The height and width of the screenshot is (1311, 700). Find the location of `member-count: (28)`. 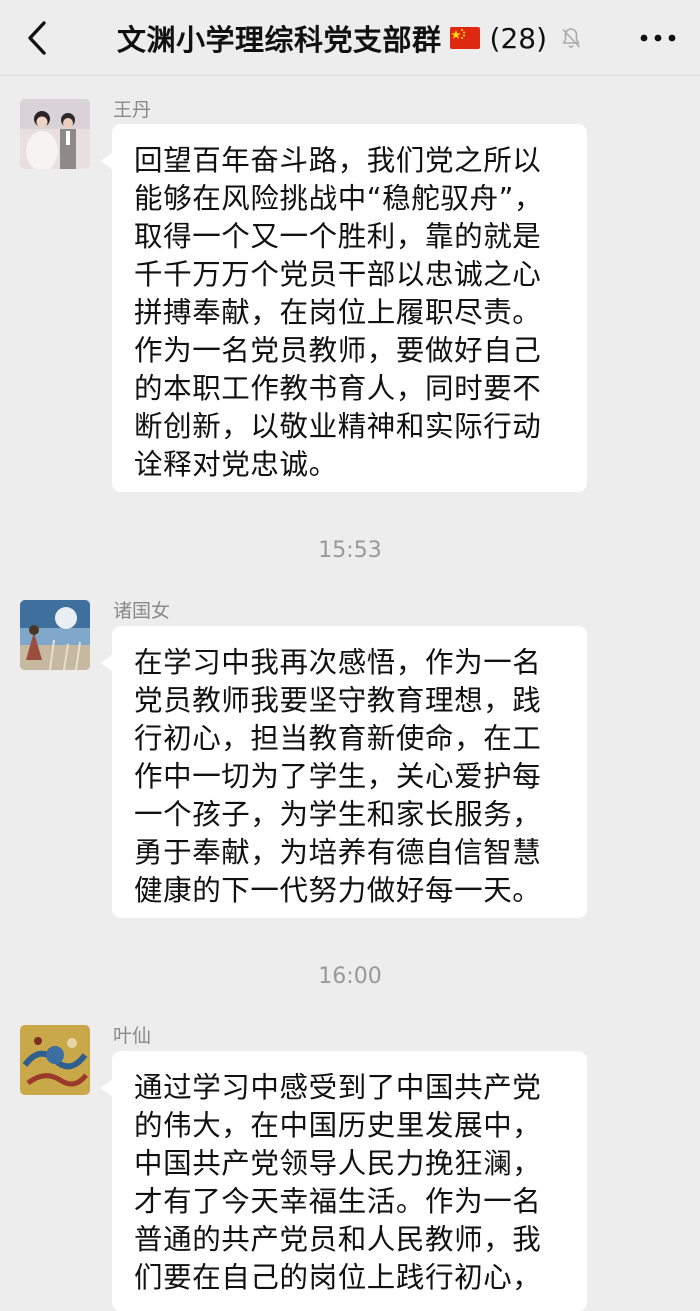

member-count: (28) is located at coordinates (518, 38).